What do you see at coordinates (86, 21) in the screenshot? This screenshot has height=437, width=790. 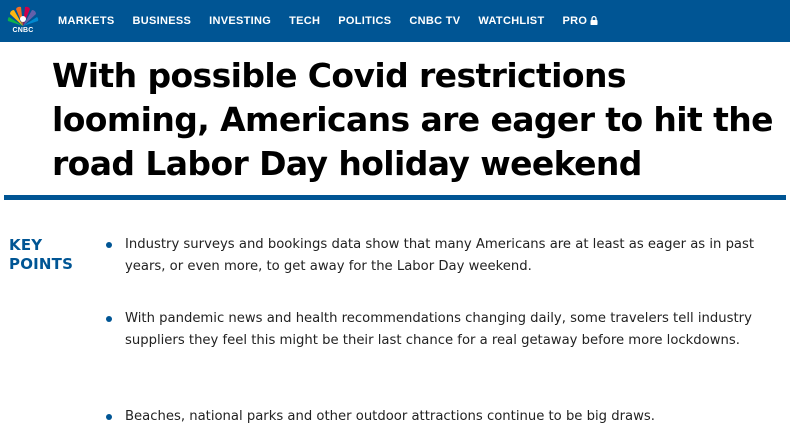 I see `nav-markets: MARKETS` at bounding box center [86, 21].